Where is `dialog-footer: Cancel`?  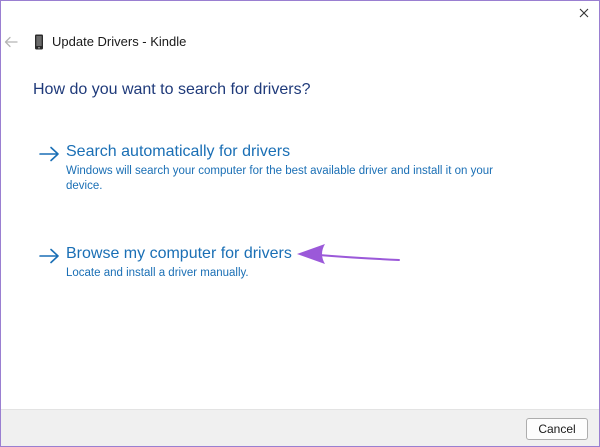
dialog-footer: Cancel is located at coordinates (300, 427).